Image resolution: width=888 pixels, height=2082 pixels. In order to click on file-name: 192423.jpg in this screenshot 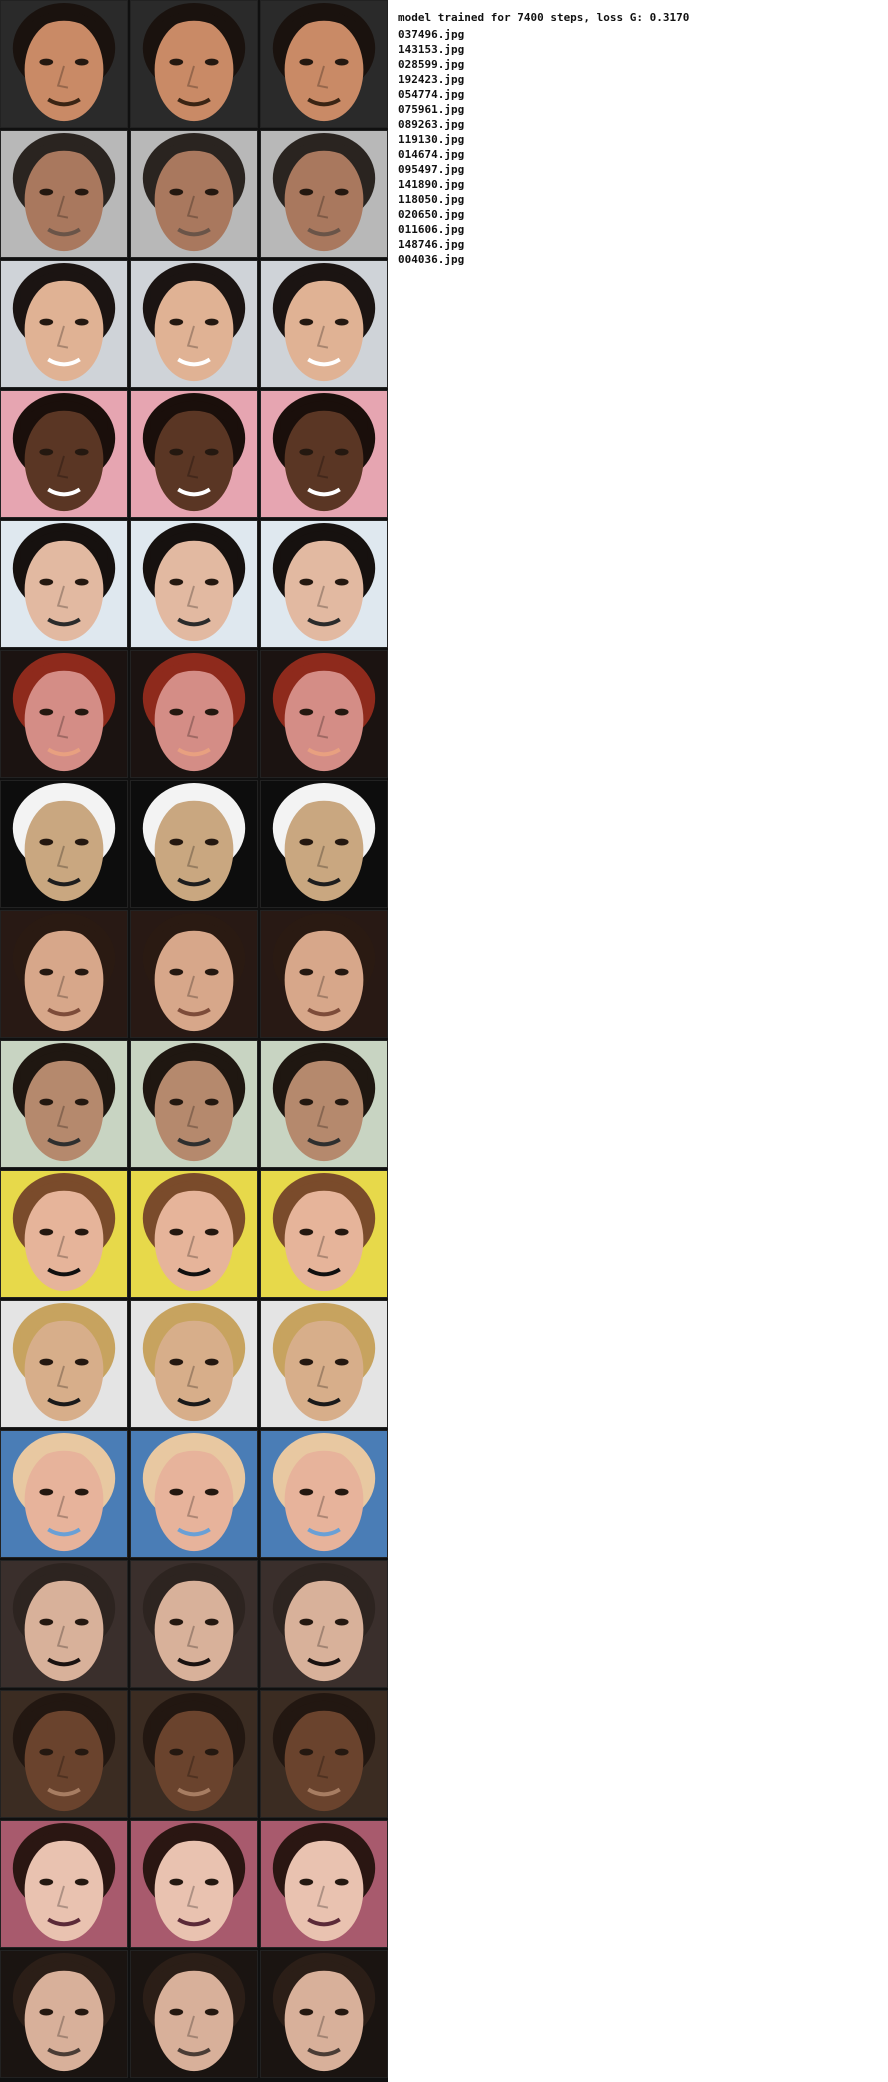, I will do `click(431, 79)`.